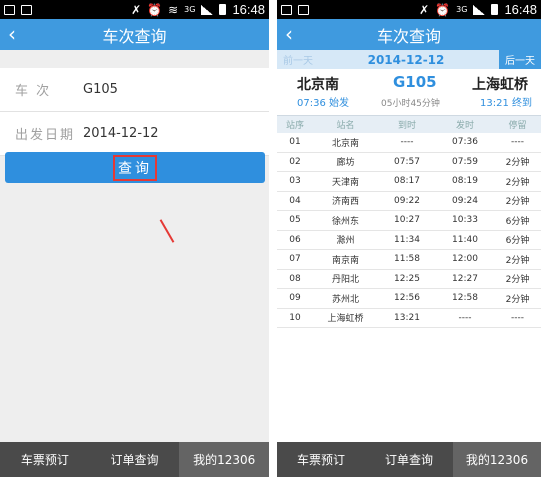  I want to click on arrival-cell: 10:27, so click(407, 220).